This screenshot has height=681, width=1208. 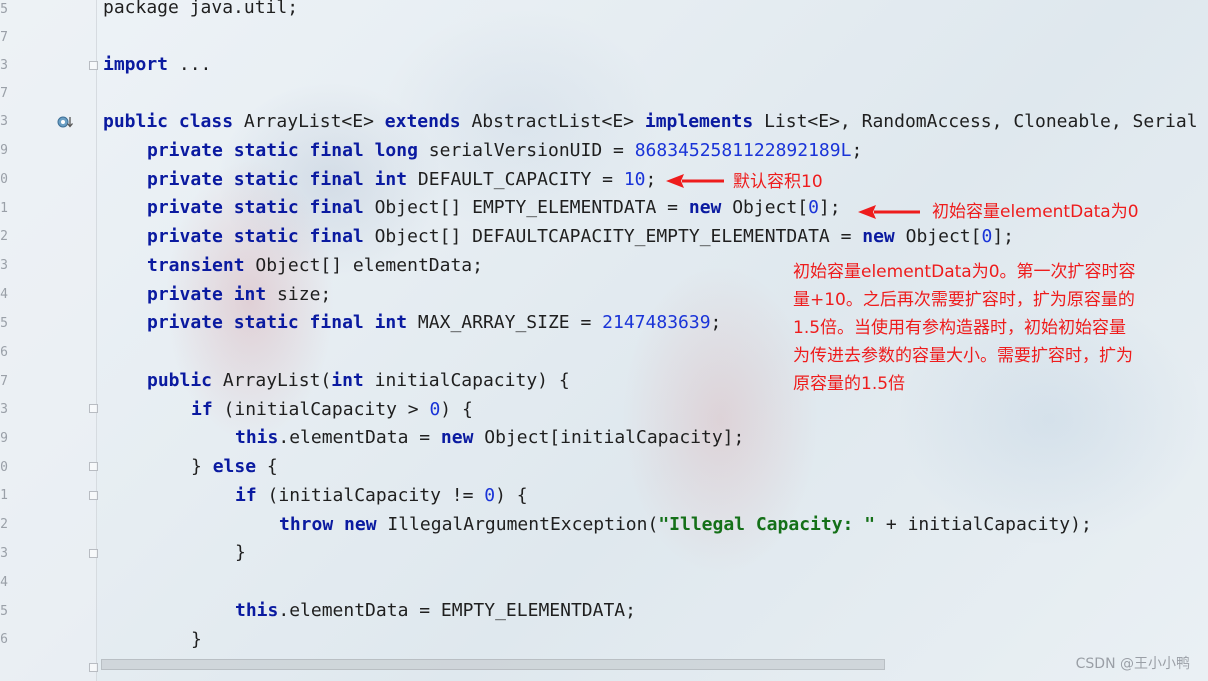 What do you see at coordinates (505, 322) in the screenshot?
I see `code-text: MAX_ARRAY_SIZE =` at bounding box center [505, 322].